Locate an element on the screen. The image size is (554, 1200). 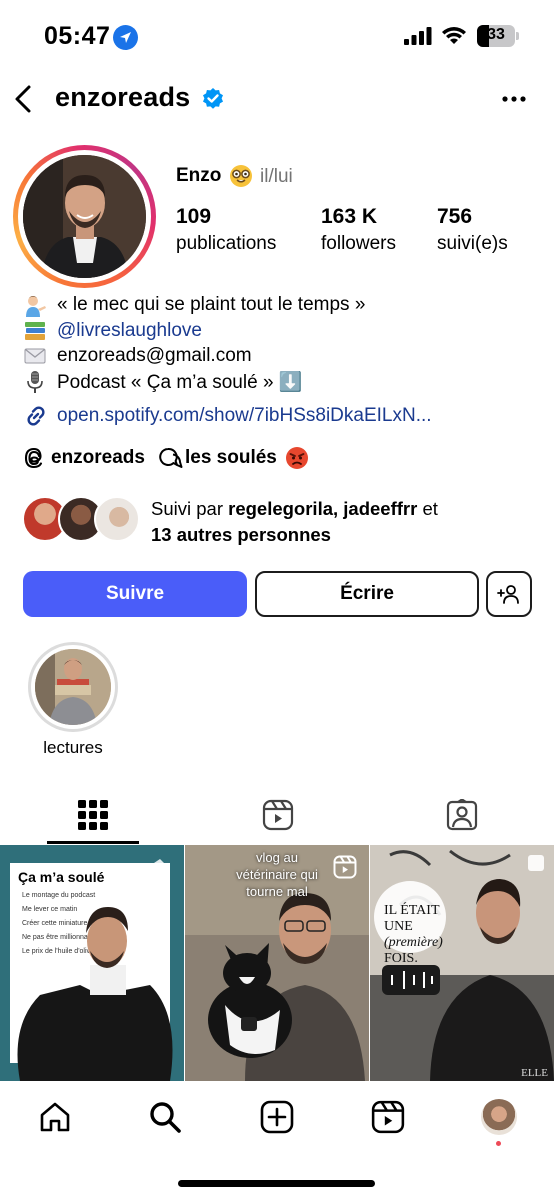
suggest-users-button is located at coordinates (509, 594).